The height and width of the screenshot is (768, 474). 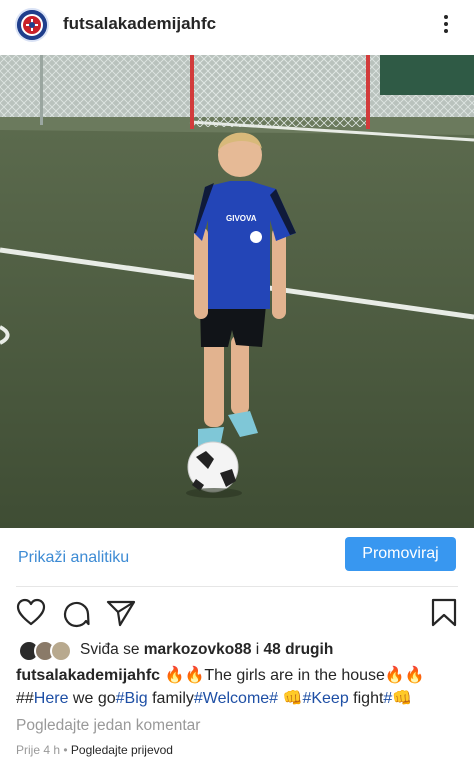 What do you see at coordinates (46, 651) in the screenshot?
I see `liker-avatars` at bounding box center [46, 651].